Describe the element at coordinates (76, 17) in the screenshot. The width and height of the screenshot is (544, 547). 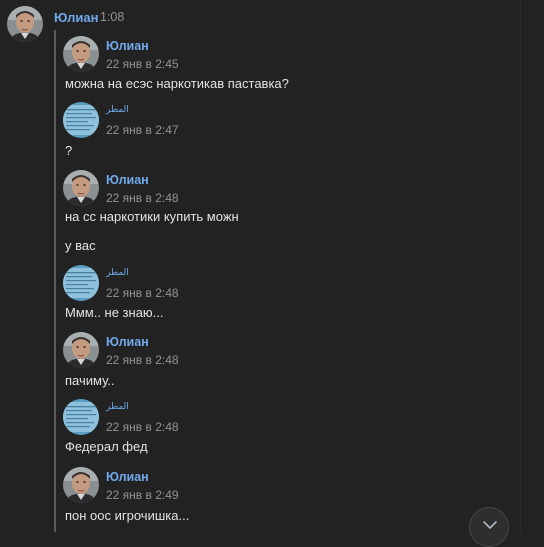
I see `sender-name: Юлиан` at that location.